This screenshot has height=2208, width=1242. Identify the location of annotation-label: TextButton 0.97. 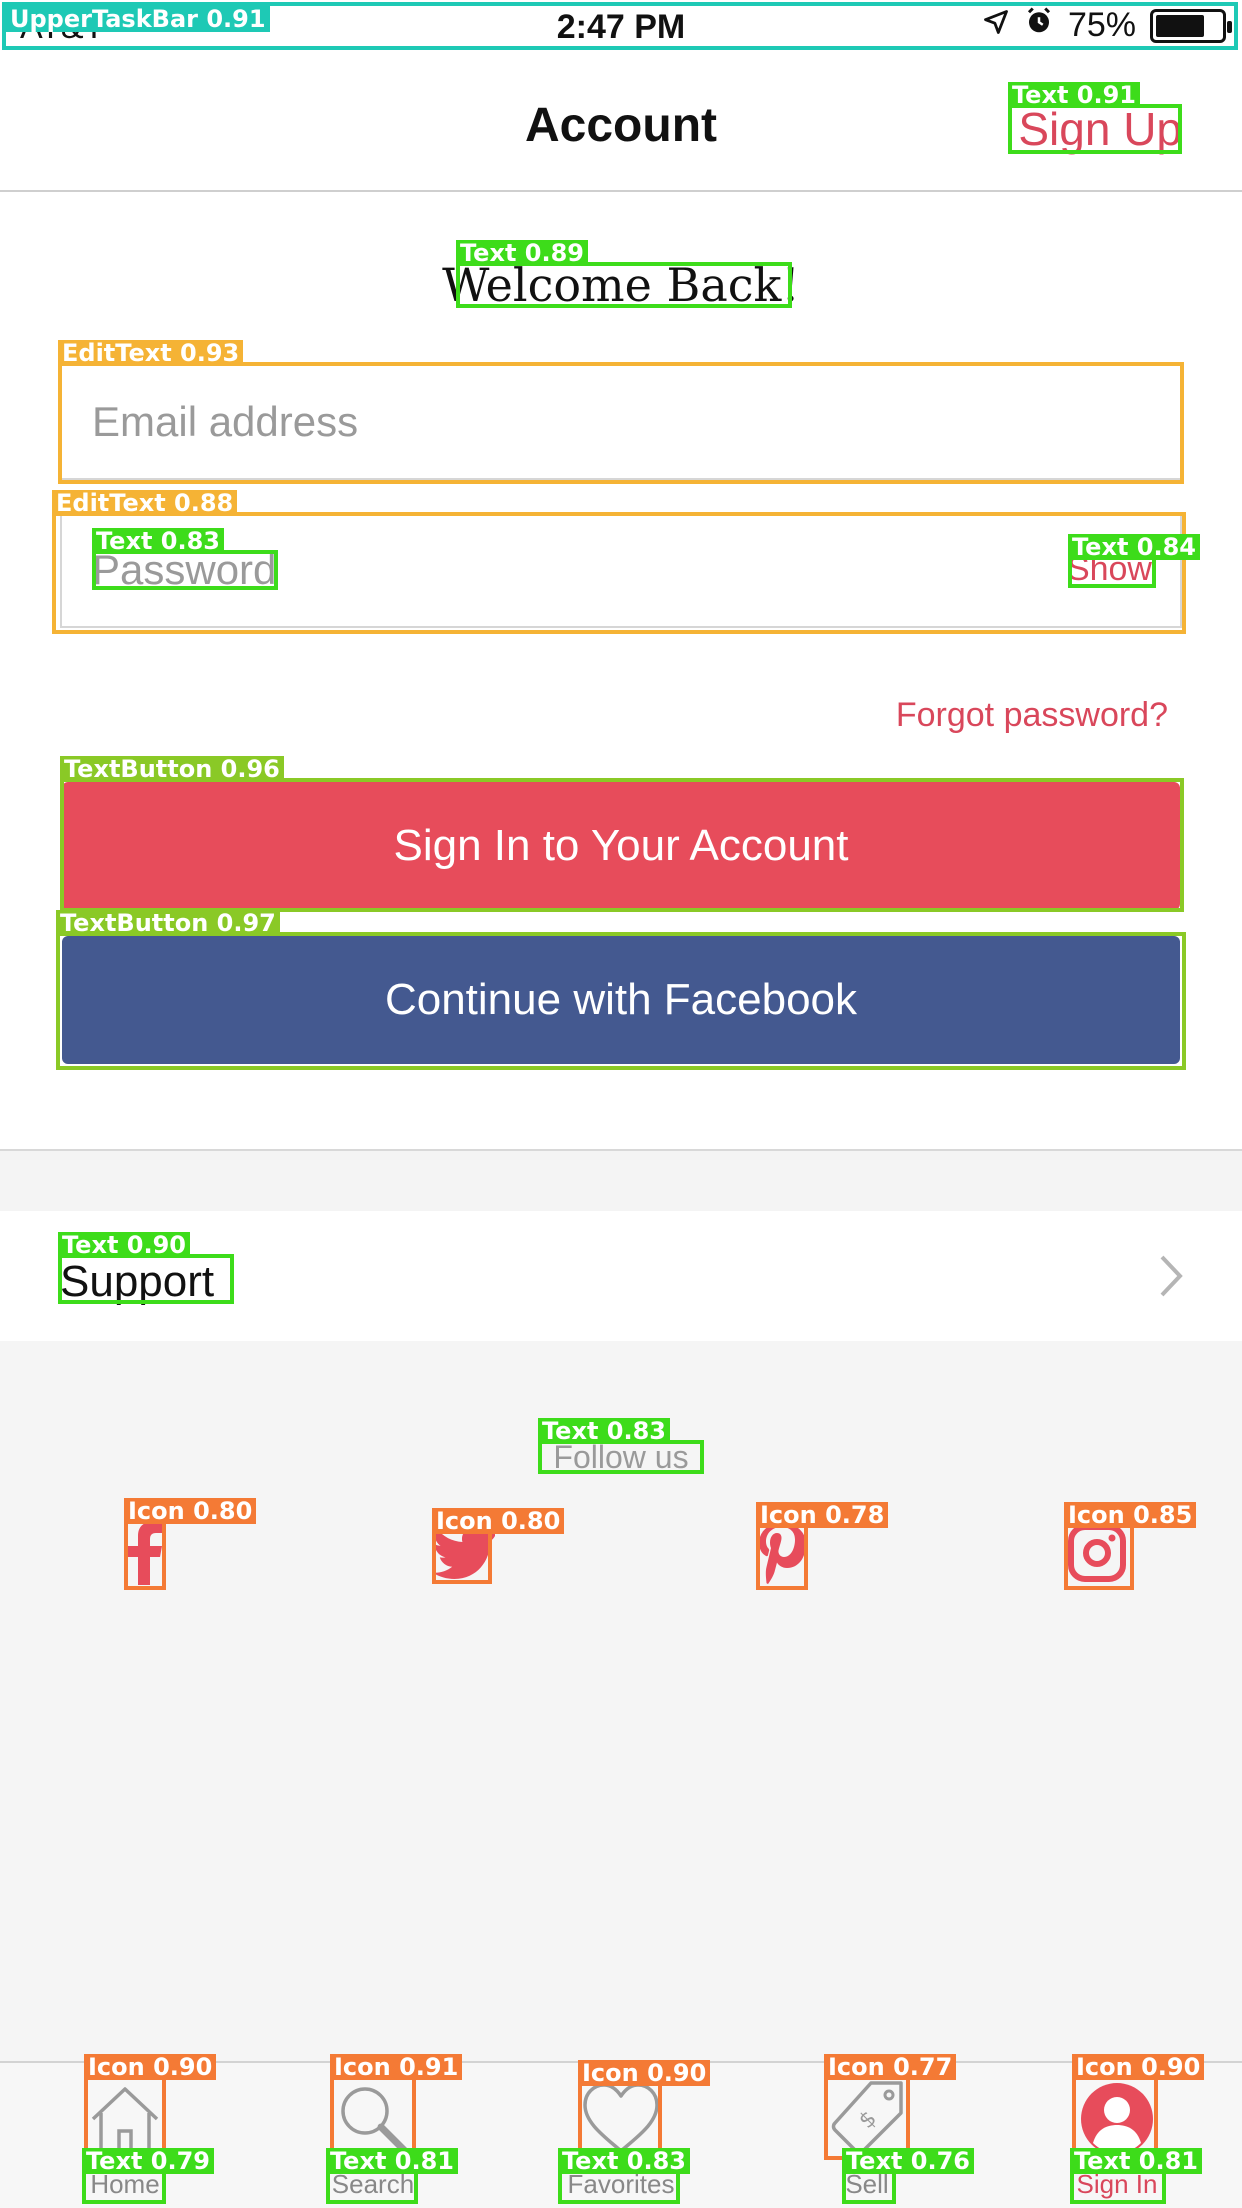
(168, 923).